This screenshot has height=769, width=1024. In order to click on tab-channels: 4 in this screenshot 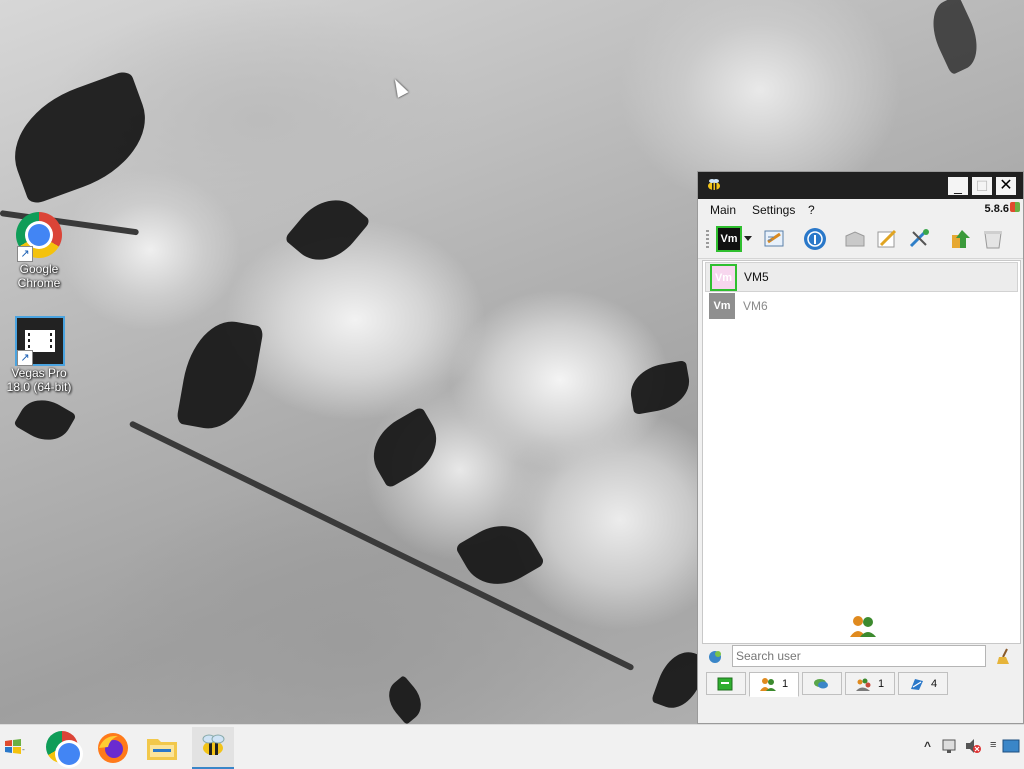, I will do `click(923, 683)`.